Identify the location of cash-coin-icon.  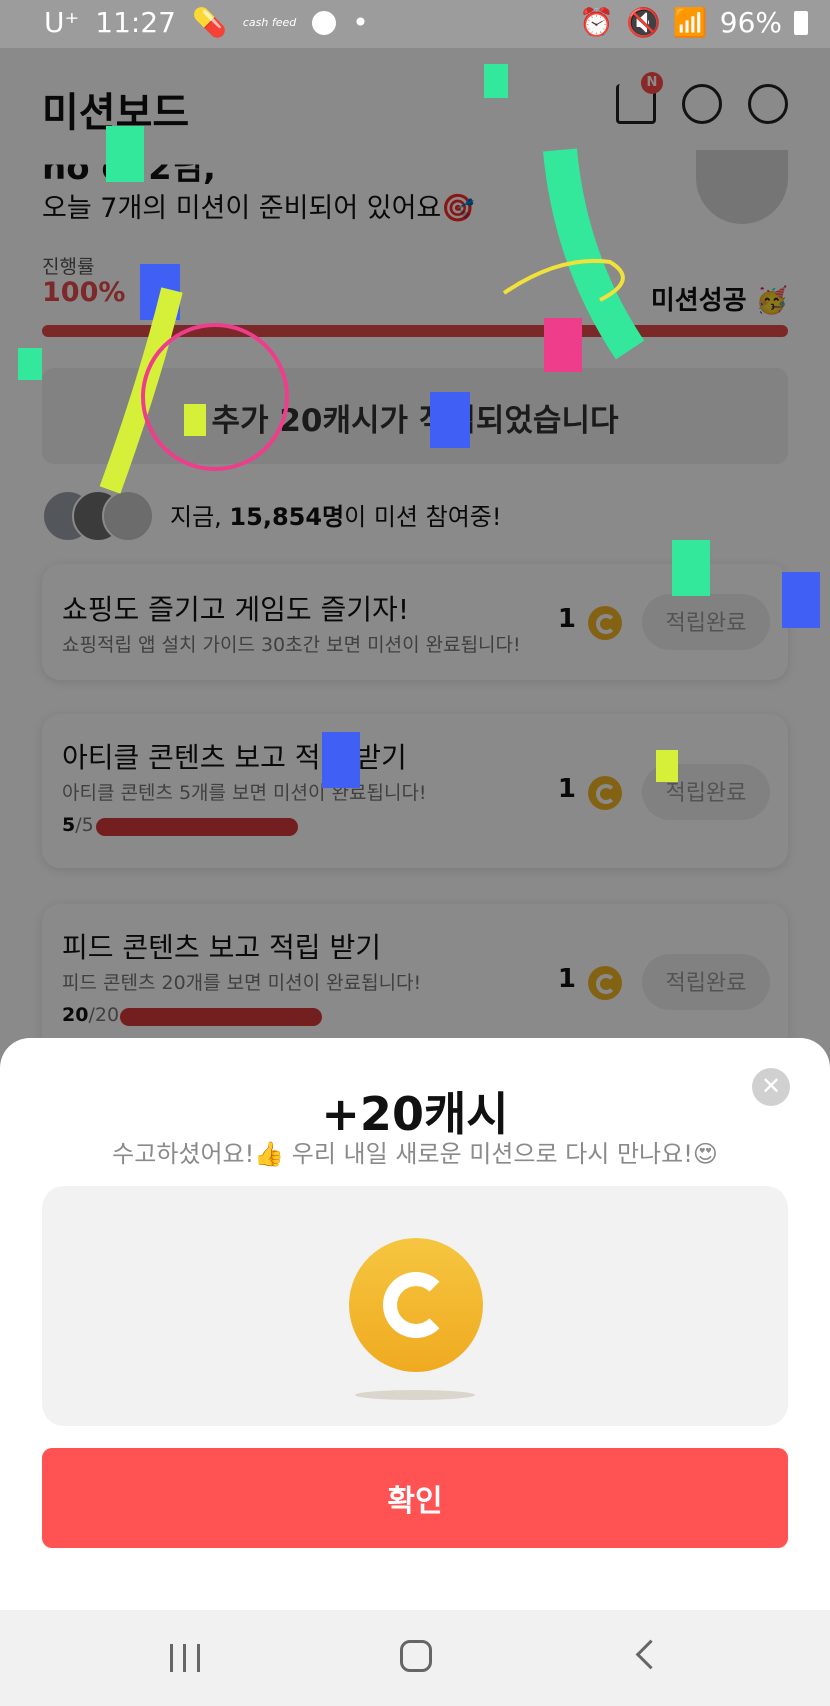
(416, 1305).